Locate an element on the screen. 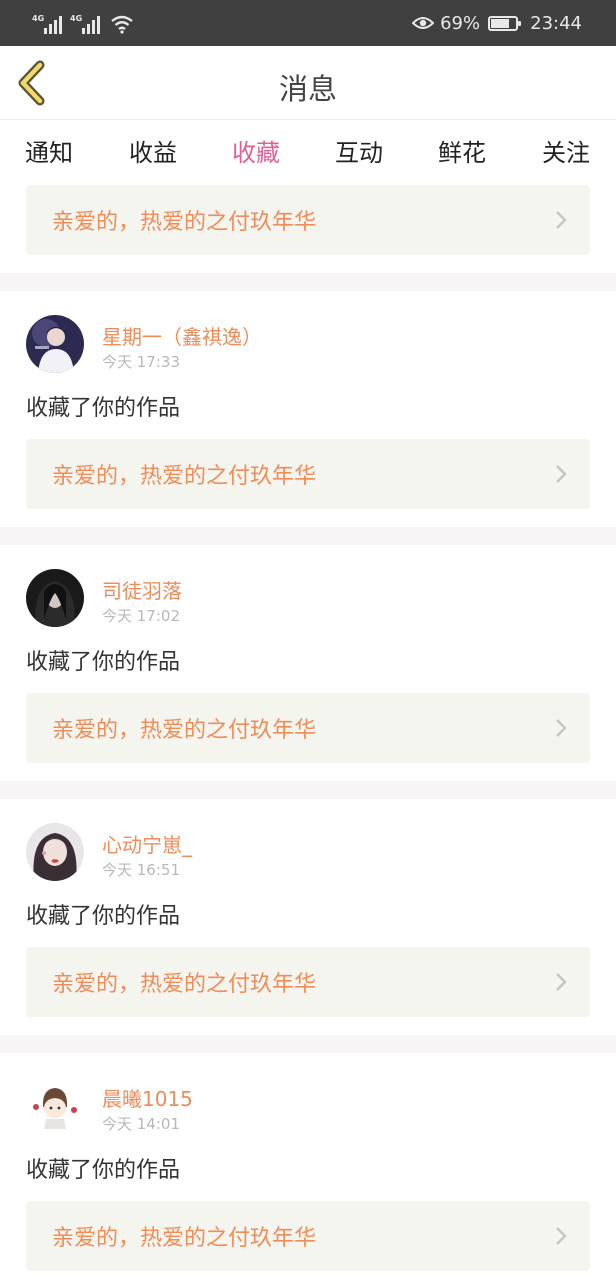  status-right: 69% 23:44 is located at coordinates (497, 23).